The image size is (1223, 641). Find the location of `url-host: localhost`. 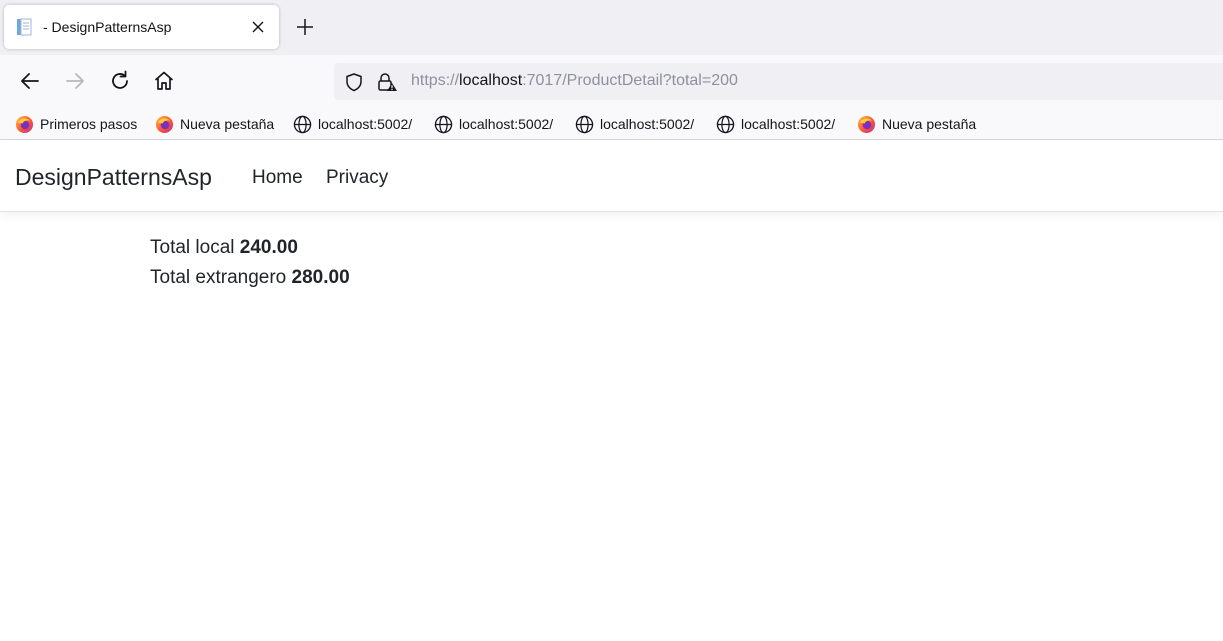

url-host: localhost is located at coordinates (491, 80).